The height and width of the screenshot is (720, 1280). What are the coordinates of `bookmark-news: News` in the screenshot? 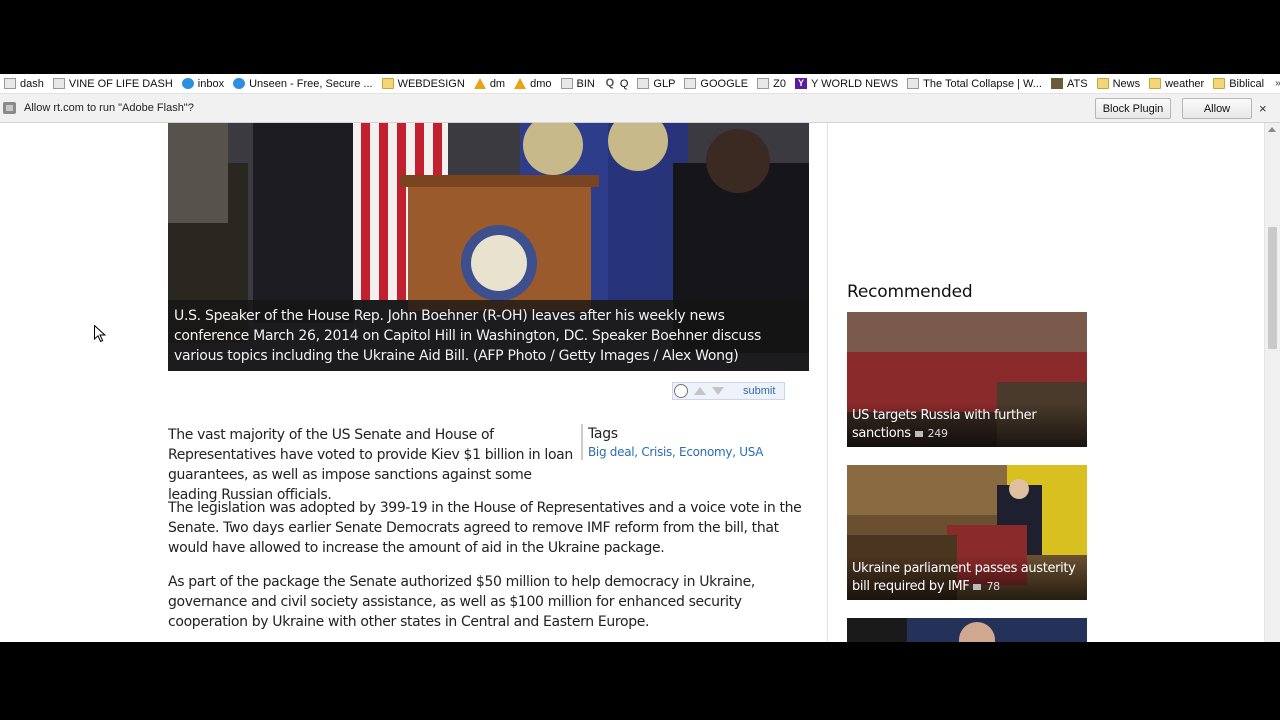 It's located at (1119, 83).